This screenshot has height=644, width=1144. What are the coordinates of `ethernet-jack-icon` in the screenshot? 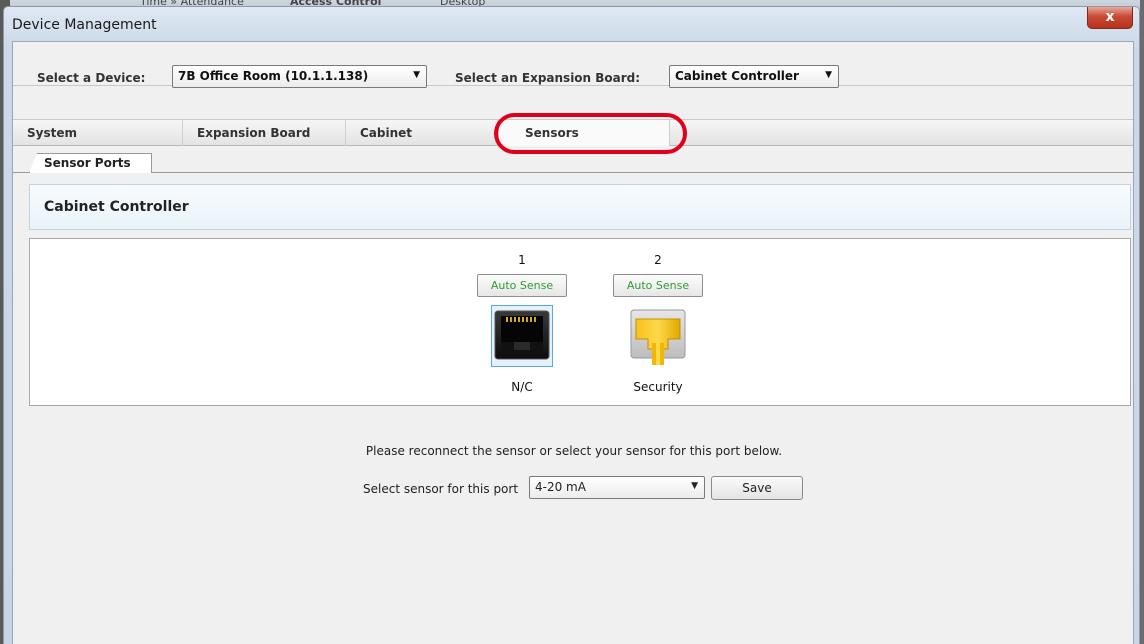 It's located at (522, 335).